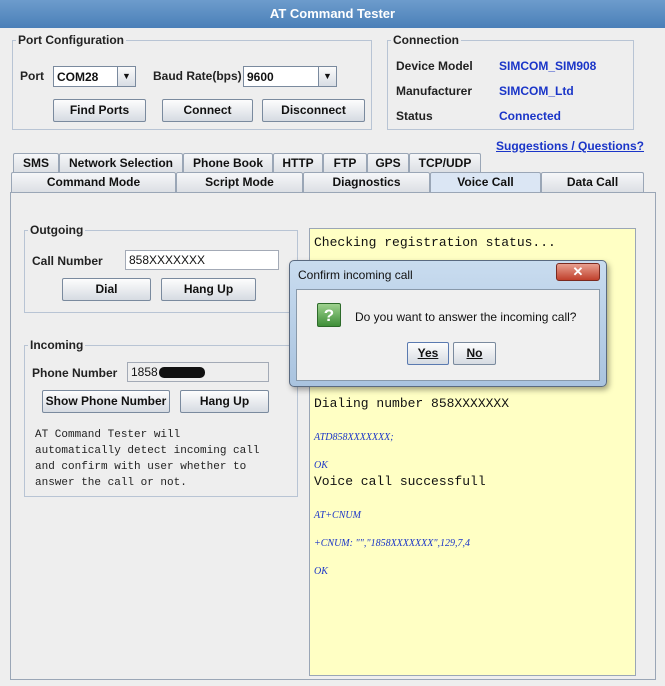  Describe the element at coordinates (141, 467) in the screenshot. I see `description-line: and confirm with user whether to` at that location.